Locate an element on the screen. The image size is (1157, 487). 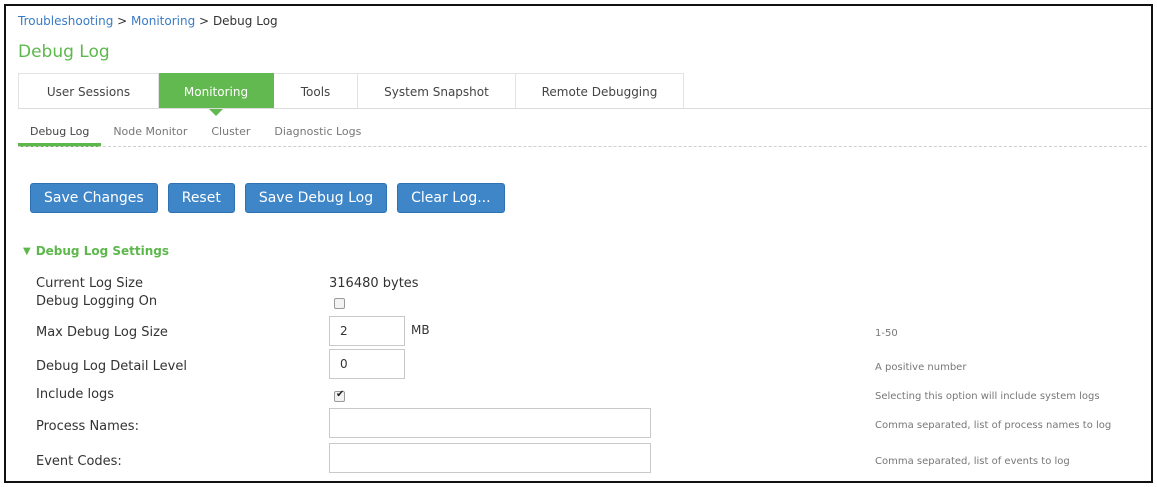
breadcrumb: Troubleshooting > Monitoring > Debug Log is located at coordinates (148, 21).